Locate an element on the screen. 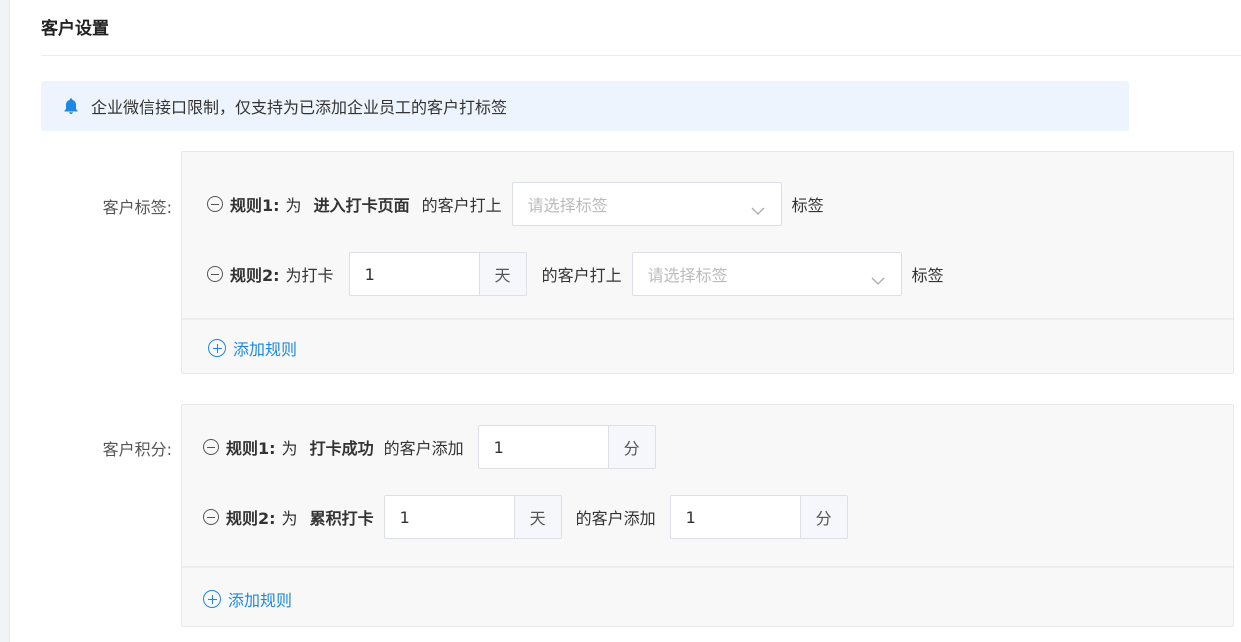  points-rule-1: 规则1: 为 打卡成功 的客户添加 1 分 is located at coordinates (429, 447).